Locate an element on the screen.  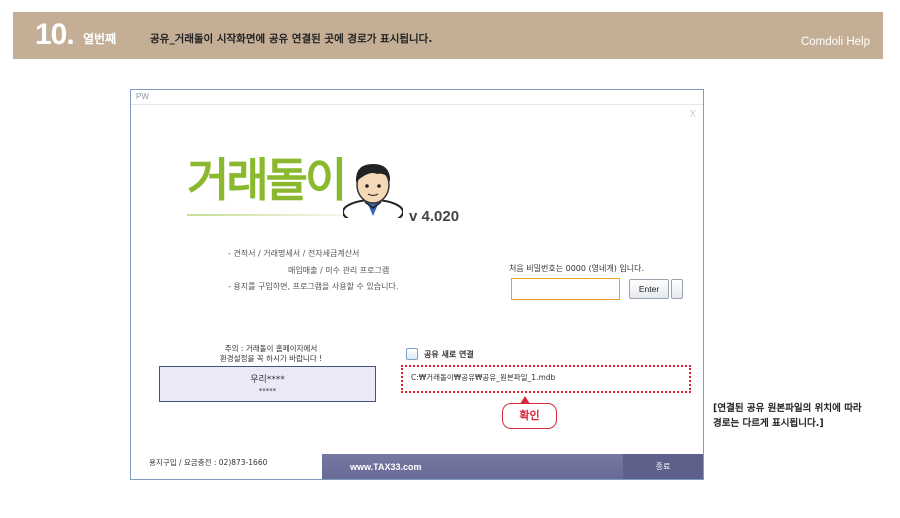
website-link: www.TAX33.com is located at coordinates (386, 467).